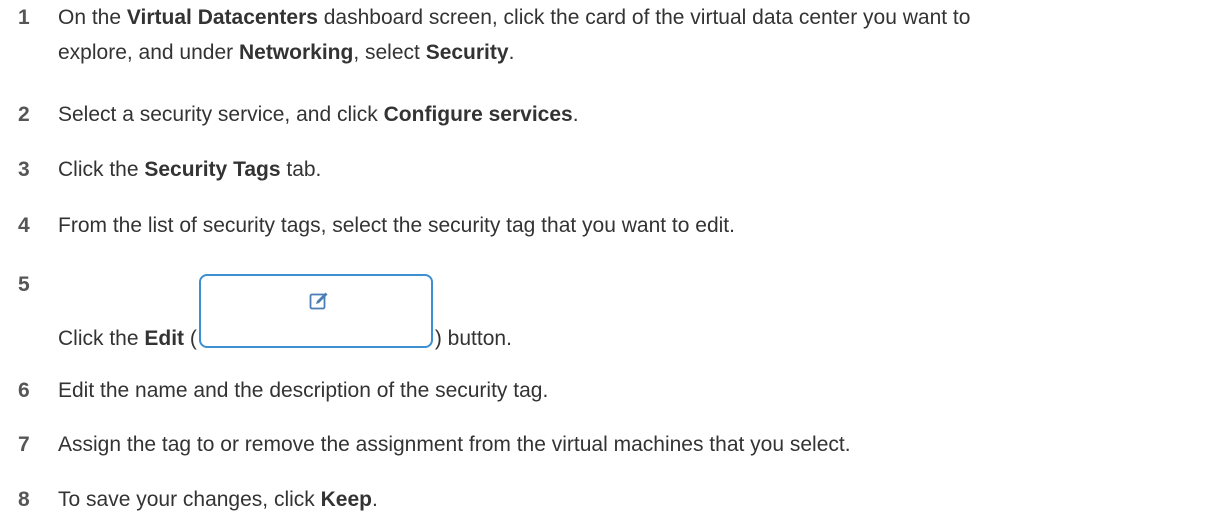 The height and width of the screenshot is (526, 1218). What do you see at coordinates (24, 169) in the screenshot?
I see `step-number: 3` at bounding box center [24, 169].